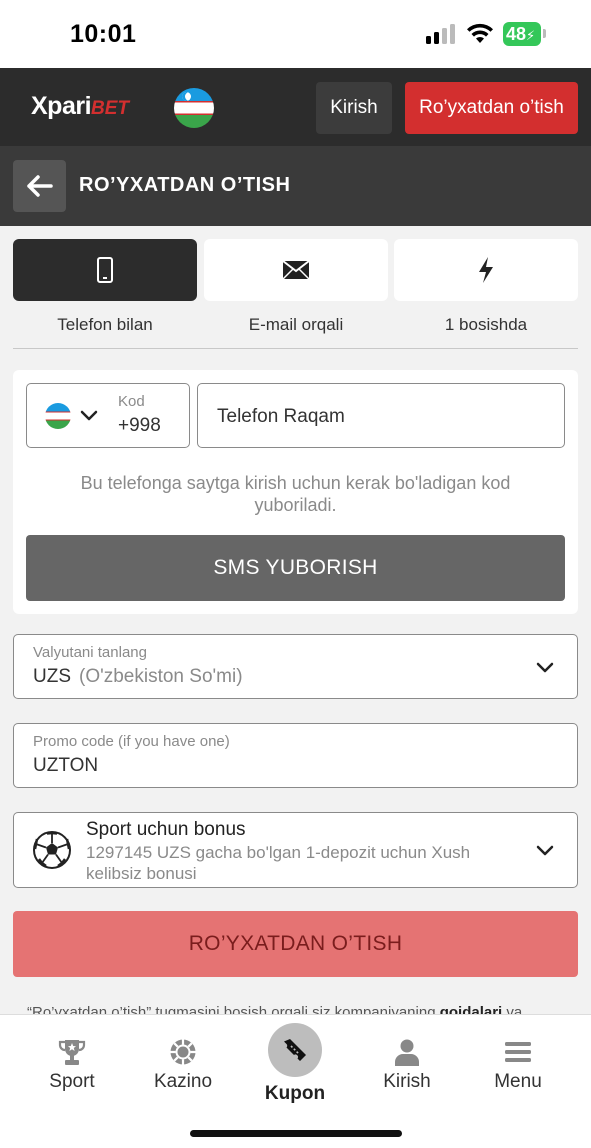 This screenshot has width=591, height=1148. What do you see at coordinates (72, 1081) in the screenshot?
I see `nav-sport-label: Sport` at bounding box center [72, 1081].